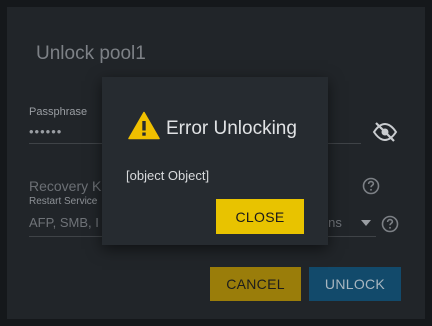  What do you see at coordinates (45, 131) in the screenshot?
I see `passphrase-field: ••••••` at bounding box center [45, 131].